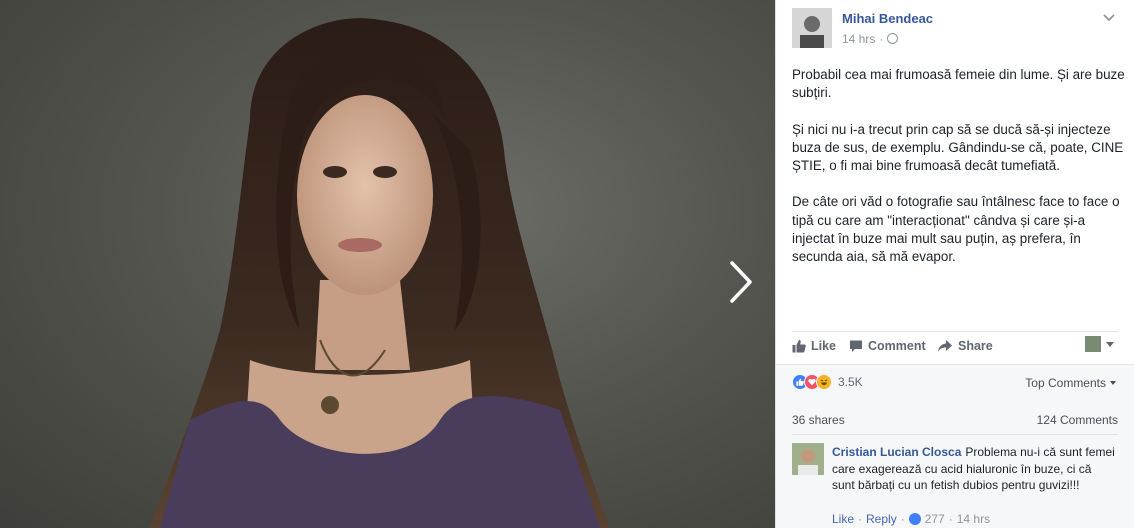 The image size is (1134, 528). Describe the element at coordinates (881, 519) in the screenshot. I see `comment-reply-link: Reply` at that location.